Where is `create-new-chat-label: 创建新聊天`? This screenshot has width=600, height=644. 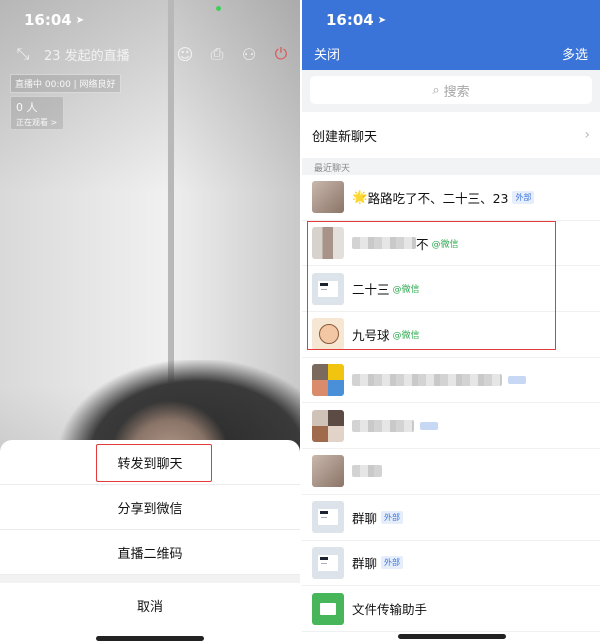 create-new-chat-label: 创建新聊天 is located at coordinates (345, 137).